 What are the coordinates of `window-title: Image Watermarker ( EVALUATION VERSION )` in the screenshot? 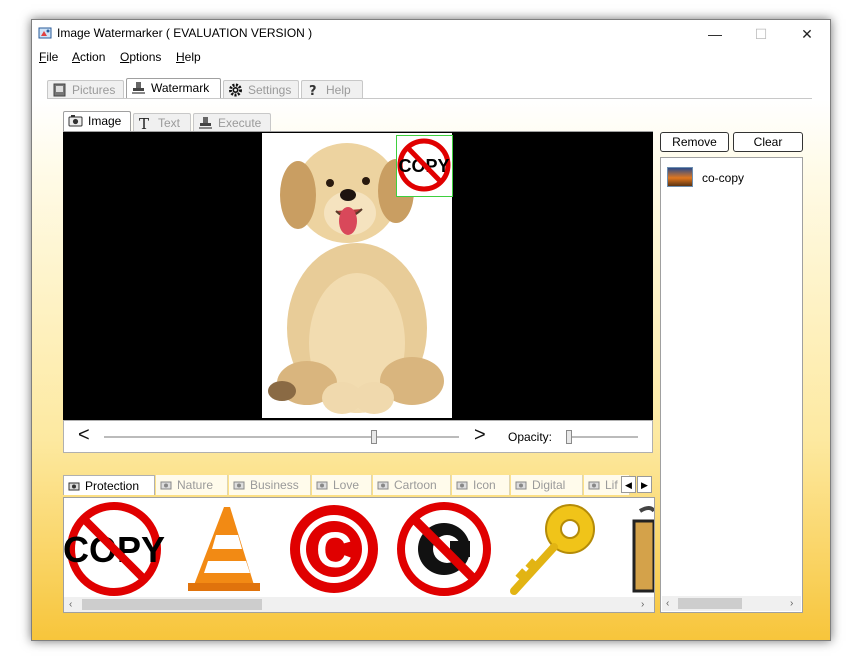 It's located at (185, 33).